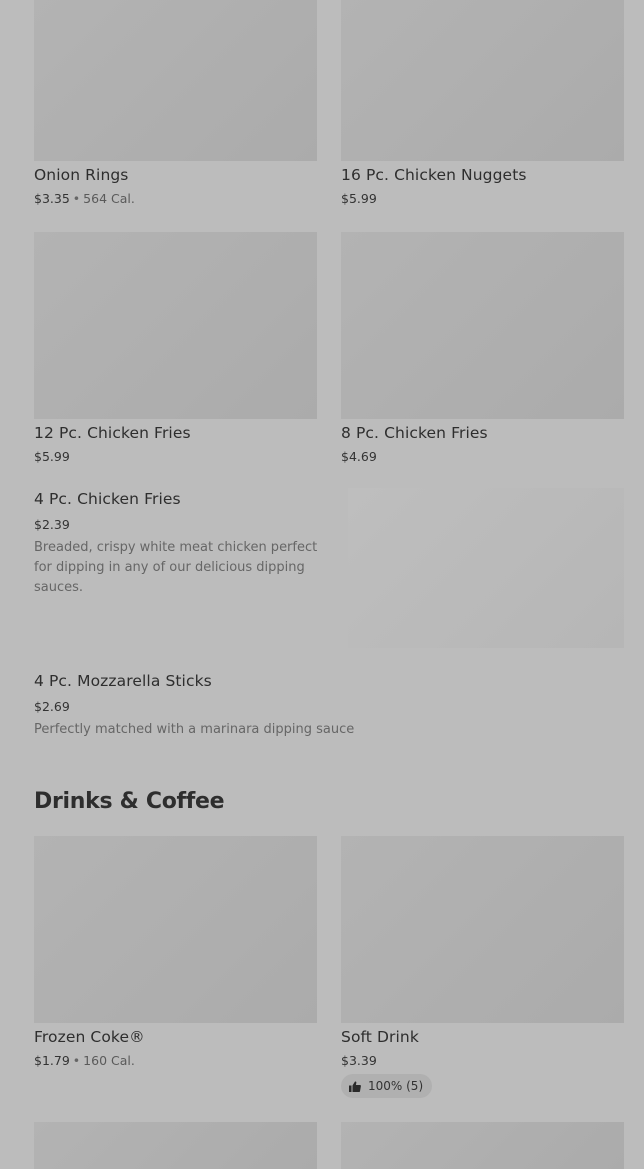 This screenshot has height=1169, width=644. I want to click on item-meta: $1.79 • 160 Cal., so click(84, 1060).